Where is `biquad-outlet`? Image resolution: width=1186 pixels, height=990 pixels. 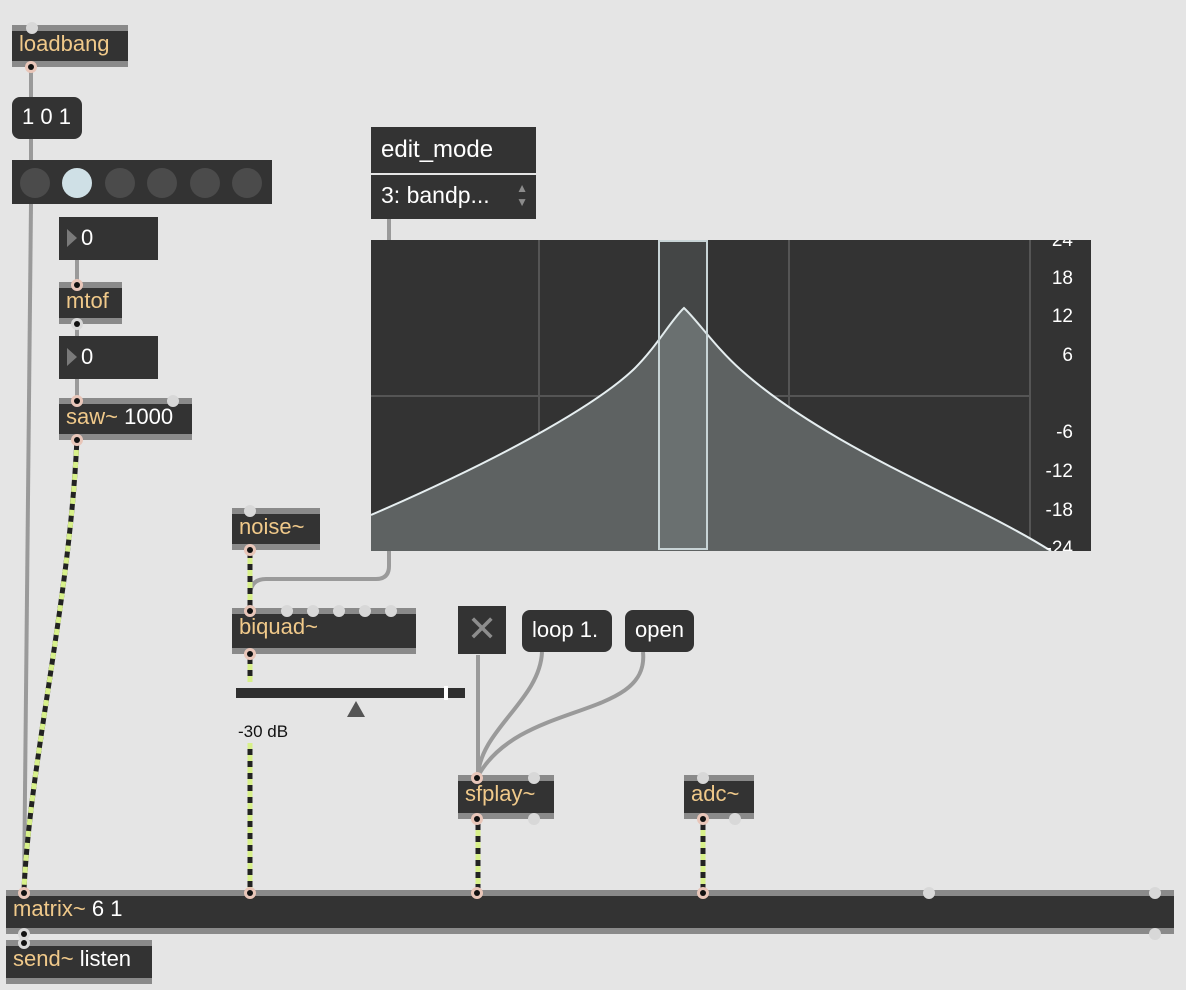 biquad-outlet is located at coordinates (250, 654).